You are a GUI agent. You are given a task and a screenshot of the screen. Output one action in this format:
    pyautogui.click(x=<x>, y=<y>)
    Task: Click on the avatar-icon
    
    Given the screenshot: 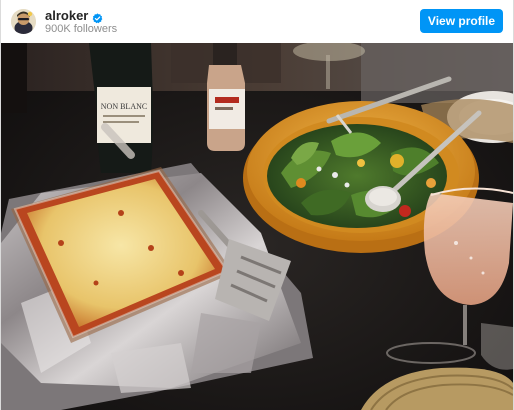 What is the action you would take?
    pyautogui.click(x=23, y=21)
    